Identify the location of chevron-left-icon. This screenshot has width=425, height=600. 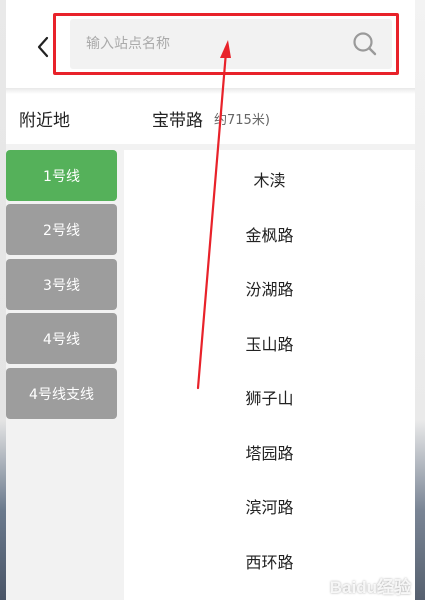
(43, 47).